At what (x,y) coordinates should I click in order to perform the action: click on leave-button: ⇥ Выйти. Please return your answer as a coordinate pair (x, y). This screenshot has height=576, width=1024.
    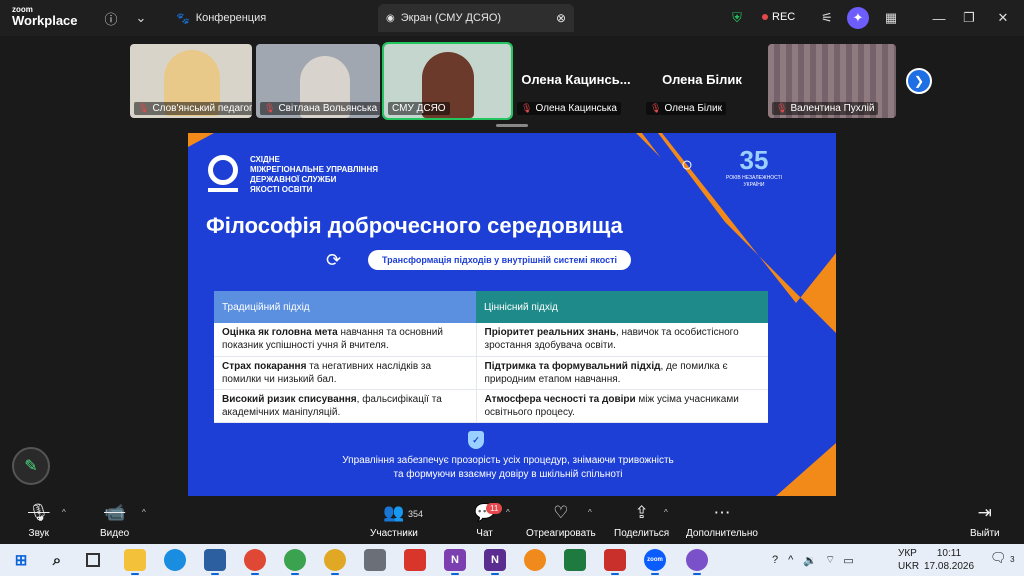
    Looking at the image, I should click on (985, 520).